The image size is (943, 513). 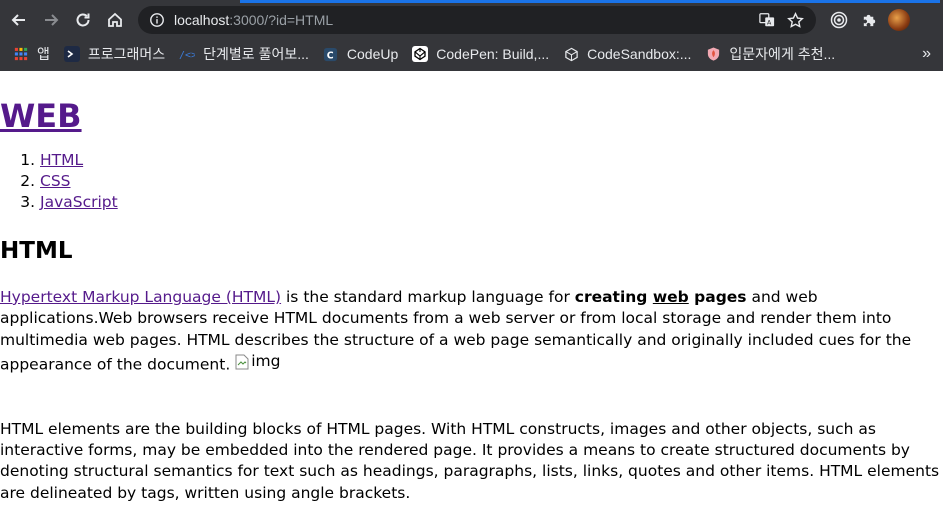 I want to click on codesandbox-icon, so click(x=571, y=54).